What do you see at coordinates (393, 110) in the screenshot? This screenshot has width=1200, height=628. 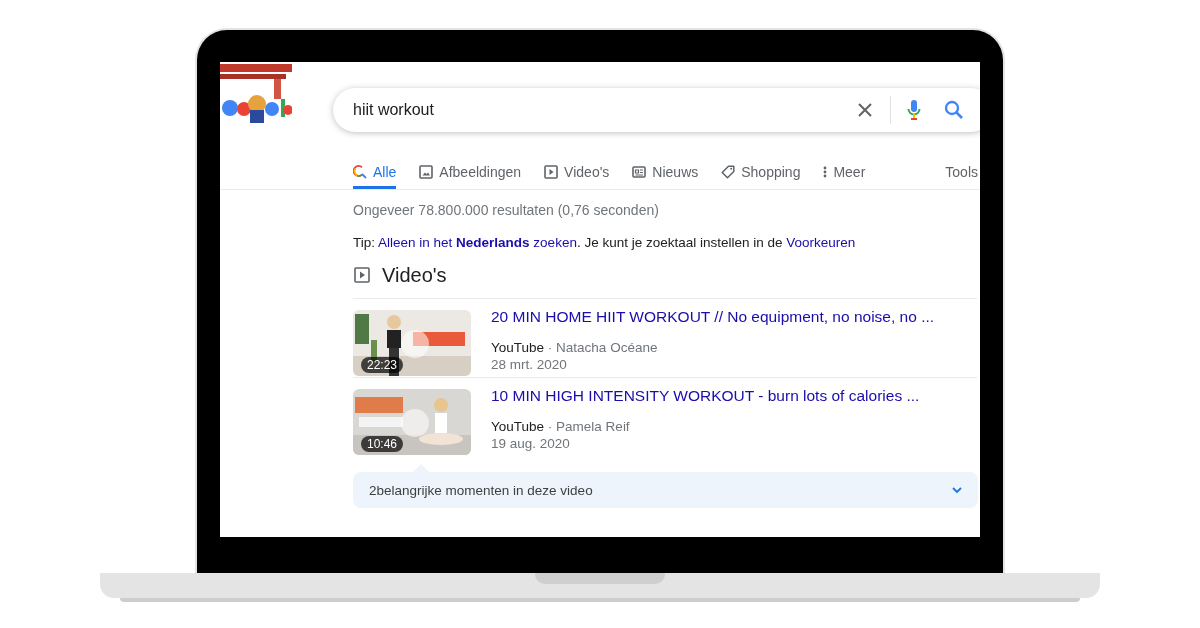 I see `search-query: hiit workout` at bounding box center [393, 110].